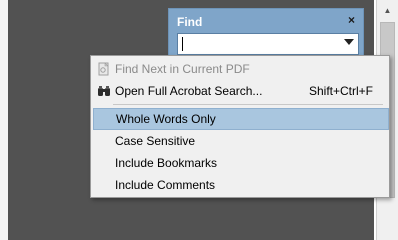  I want to click on menu-item-include-bookmarks: Include Bookmarks, so click(241, 163).